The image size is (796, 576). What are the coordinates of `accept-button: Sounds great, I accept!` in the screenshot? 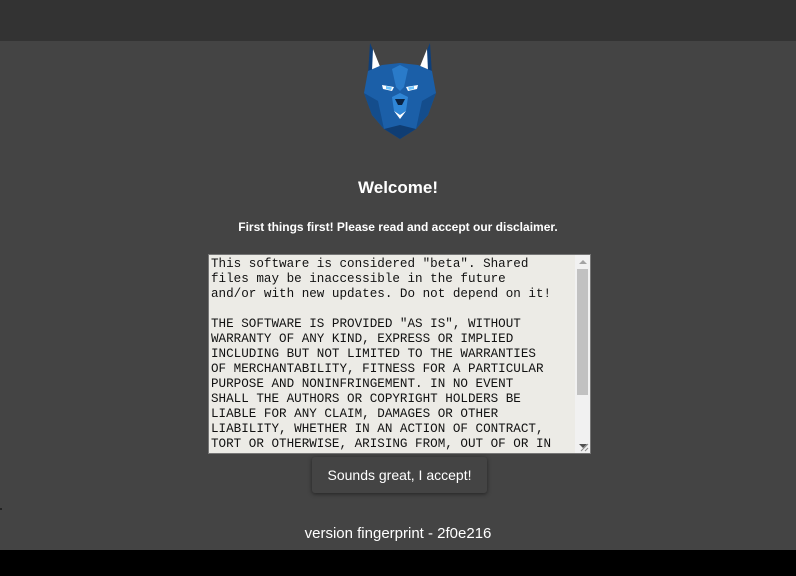 It's located at (399, 475).